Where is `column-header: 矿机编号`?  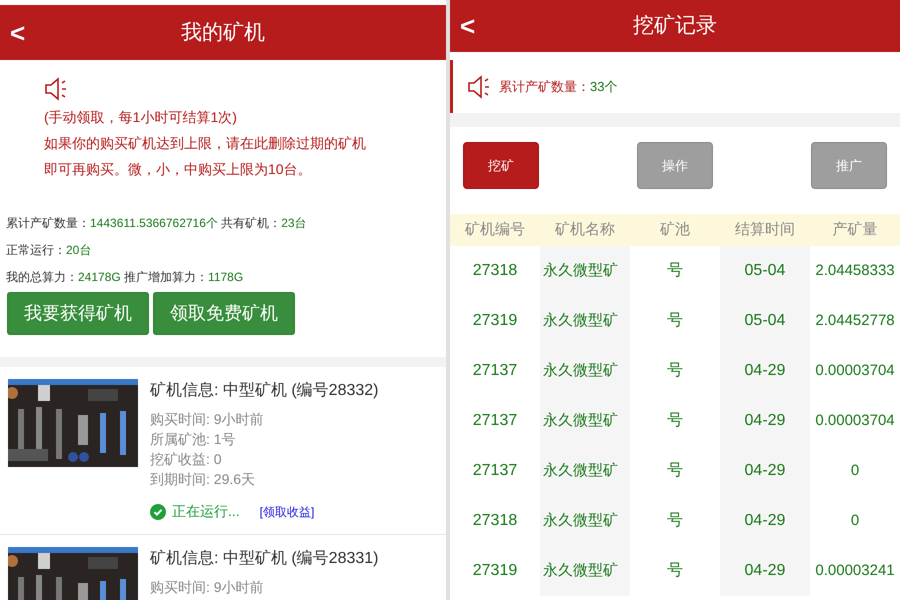 column-header: 矿机编号 is located at coordinates (495, 230).